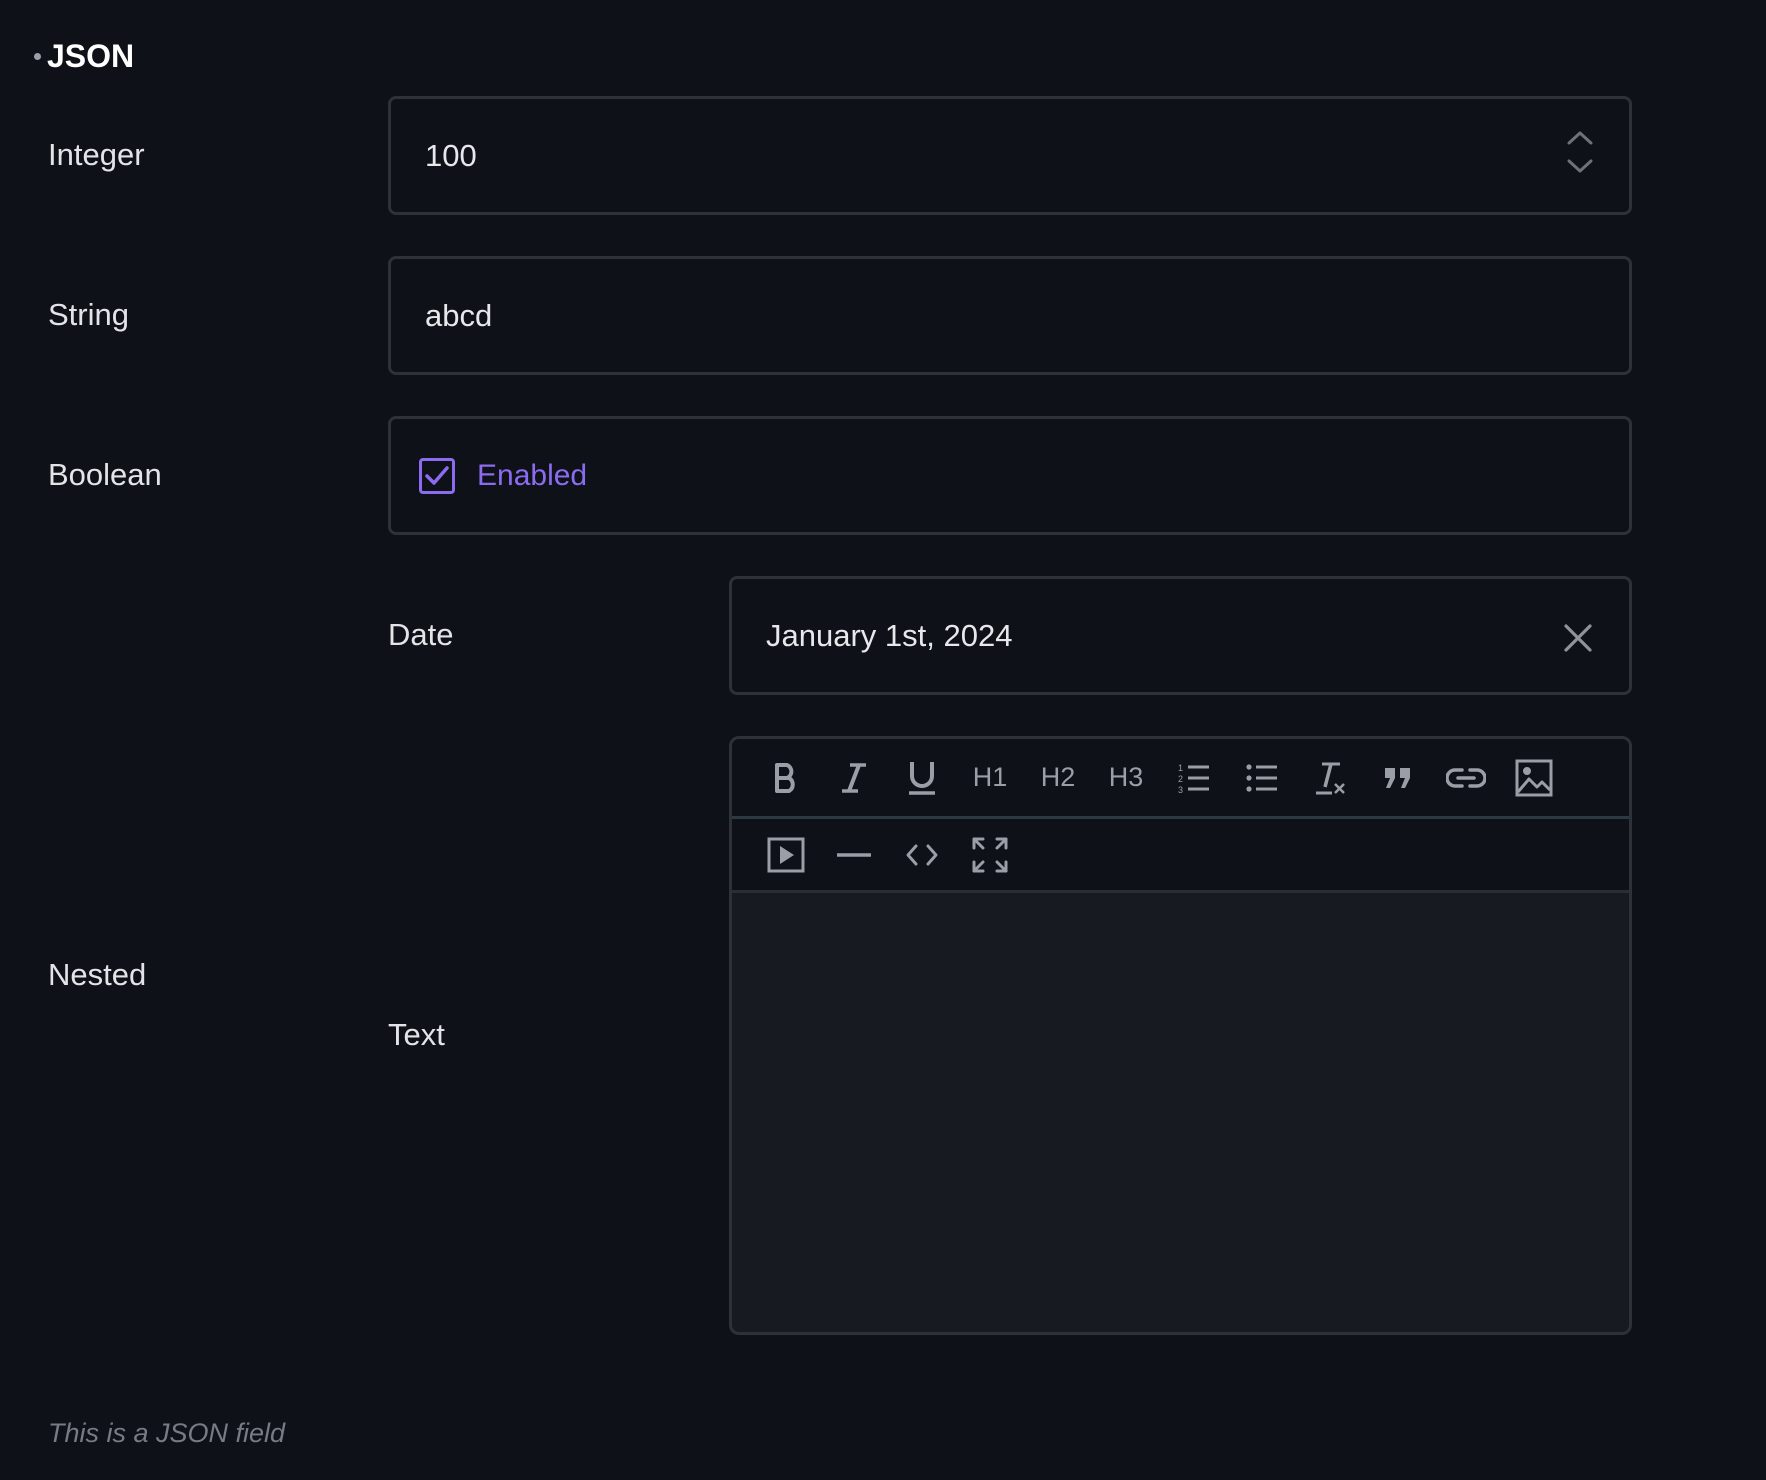 This screenshot has height=1480, width=1766. Describe the element at coordinates (91, 56) in the screenshot. I see `section-title: JSON` at that location.